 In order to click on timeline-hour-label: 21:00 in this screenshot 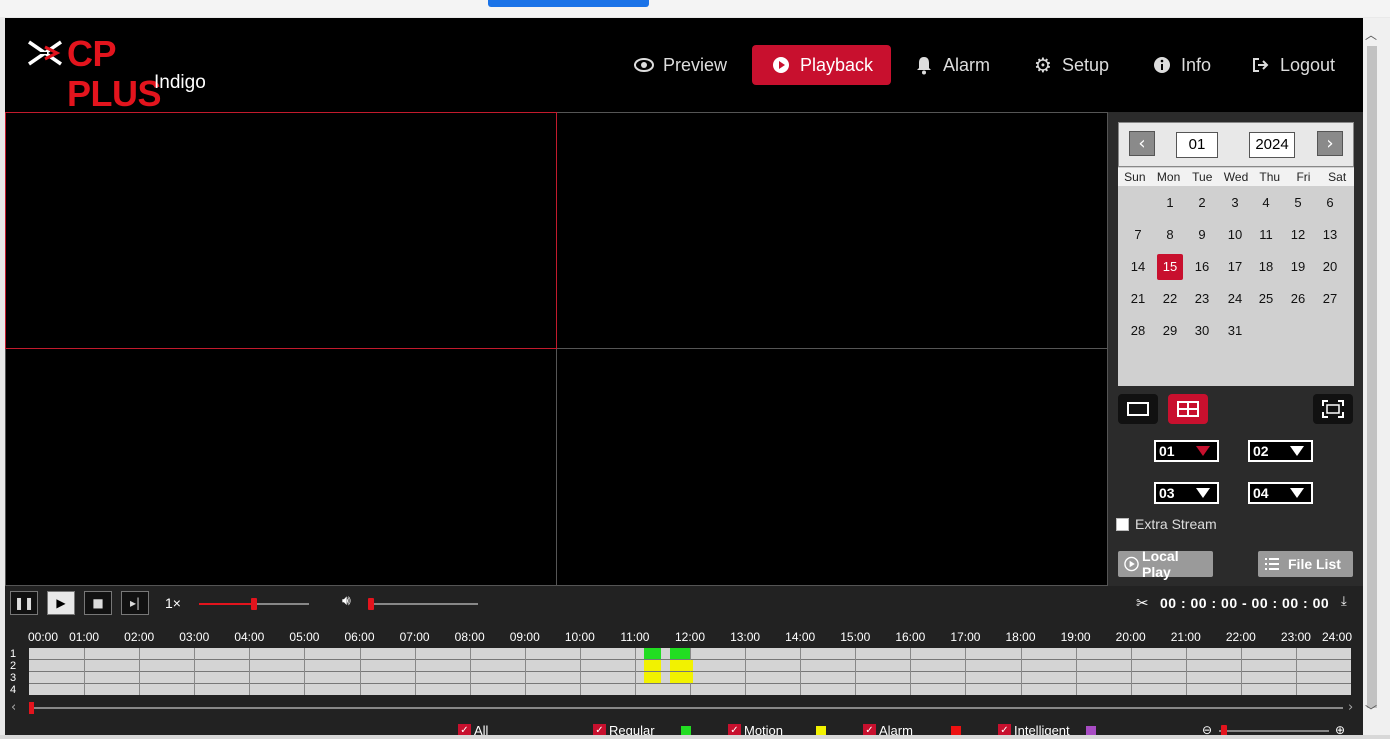, I will do `click(1185, 637)`.